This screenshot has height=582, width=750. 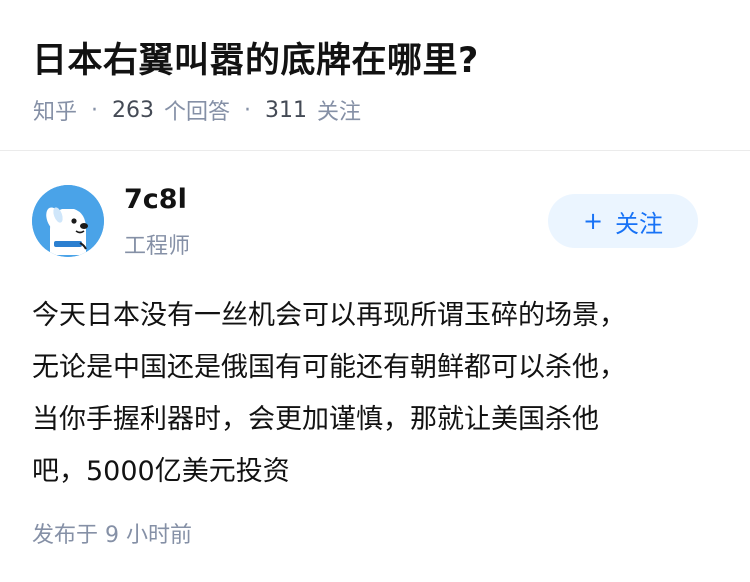 I want to click on answer-line: 当你手握利器时，会更加谨慎，那就让美国杀他, so click(x=315, y=419).